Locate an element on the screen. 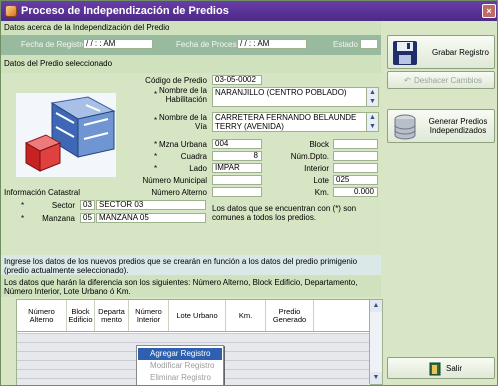 The height and width of the screenshot is (386, 498). column-header: Km. is located at coordinates (246, 315).